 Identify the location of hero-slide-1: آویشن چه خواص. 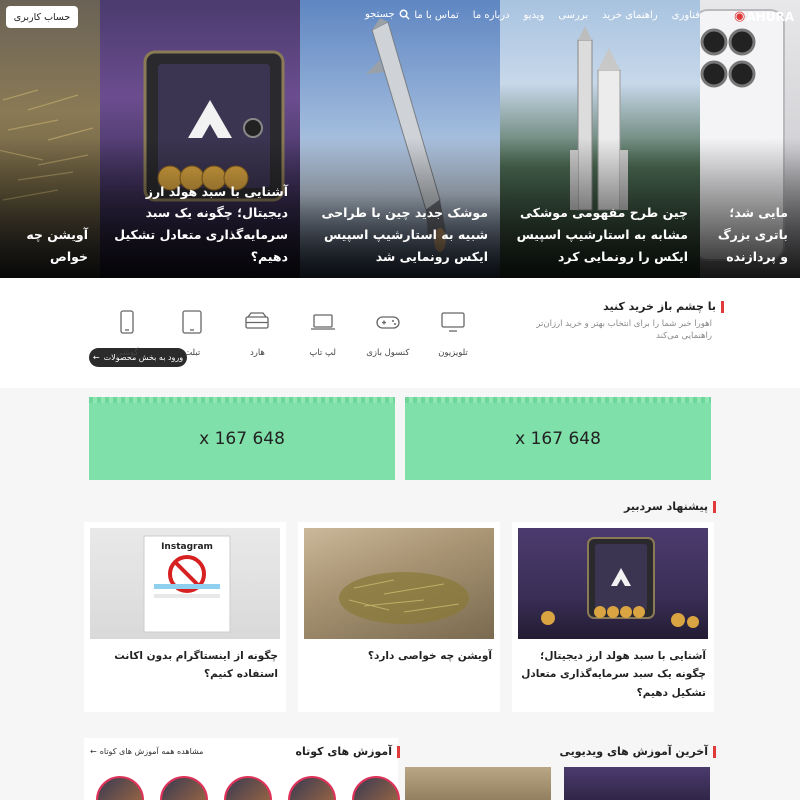
(50, 139).